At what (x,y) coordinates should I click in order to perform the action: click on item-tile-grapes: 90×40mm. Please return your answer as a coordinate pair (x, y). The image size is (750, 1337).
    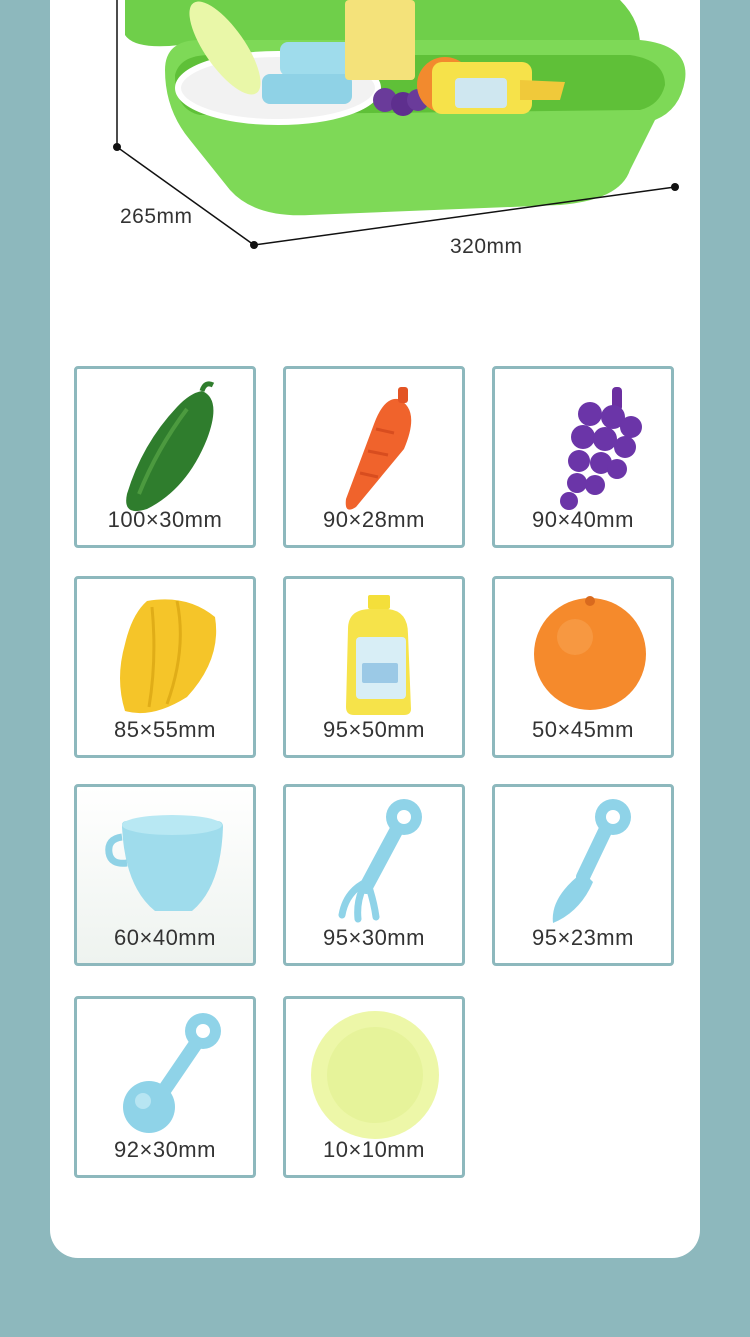
    Looking at the image, I should click on (583, 457).